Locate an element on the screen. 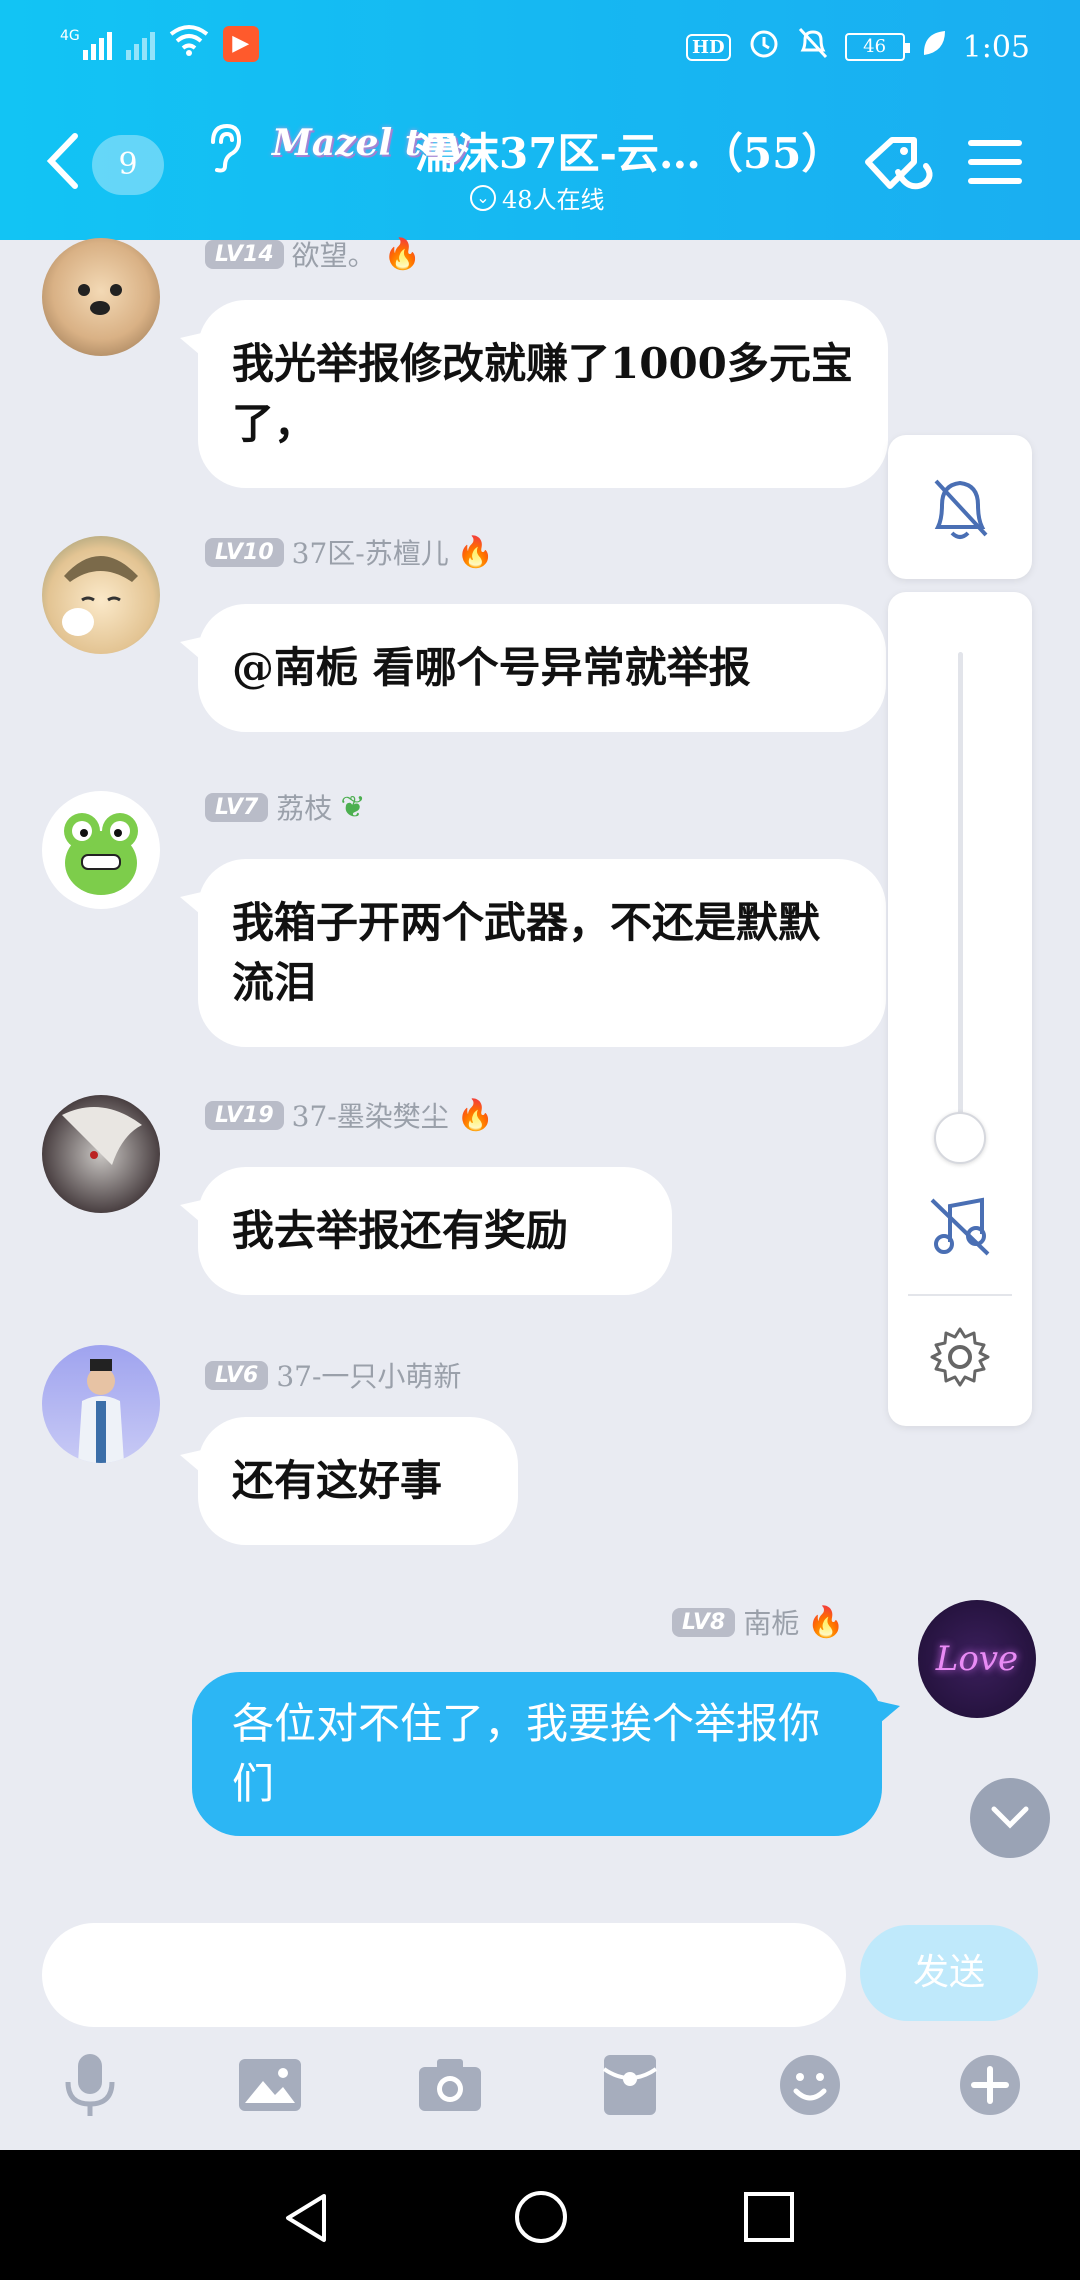 The height and width of the screenshot is (2280, 1080). level-badge: LV6 is located at coordinates (237, 1375).